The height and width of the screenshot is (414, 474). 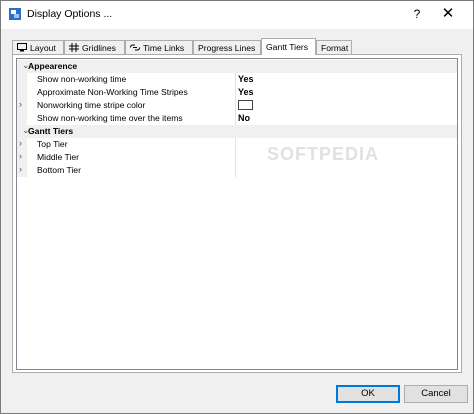 I want to click on tab-gridlines: Gridlines, so click(x=94, y=47).